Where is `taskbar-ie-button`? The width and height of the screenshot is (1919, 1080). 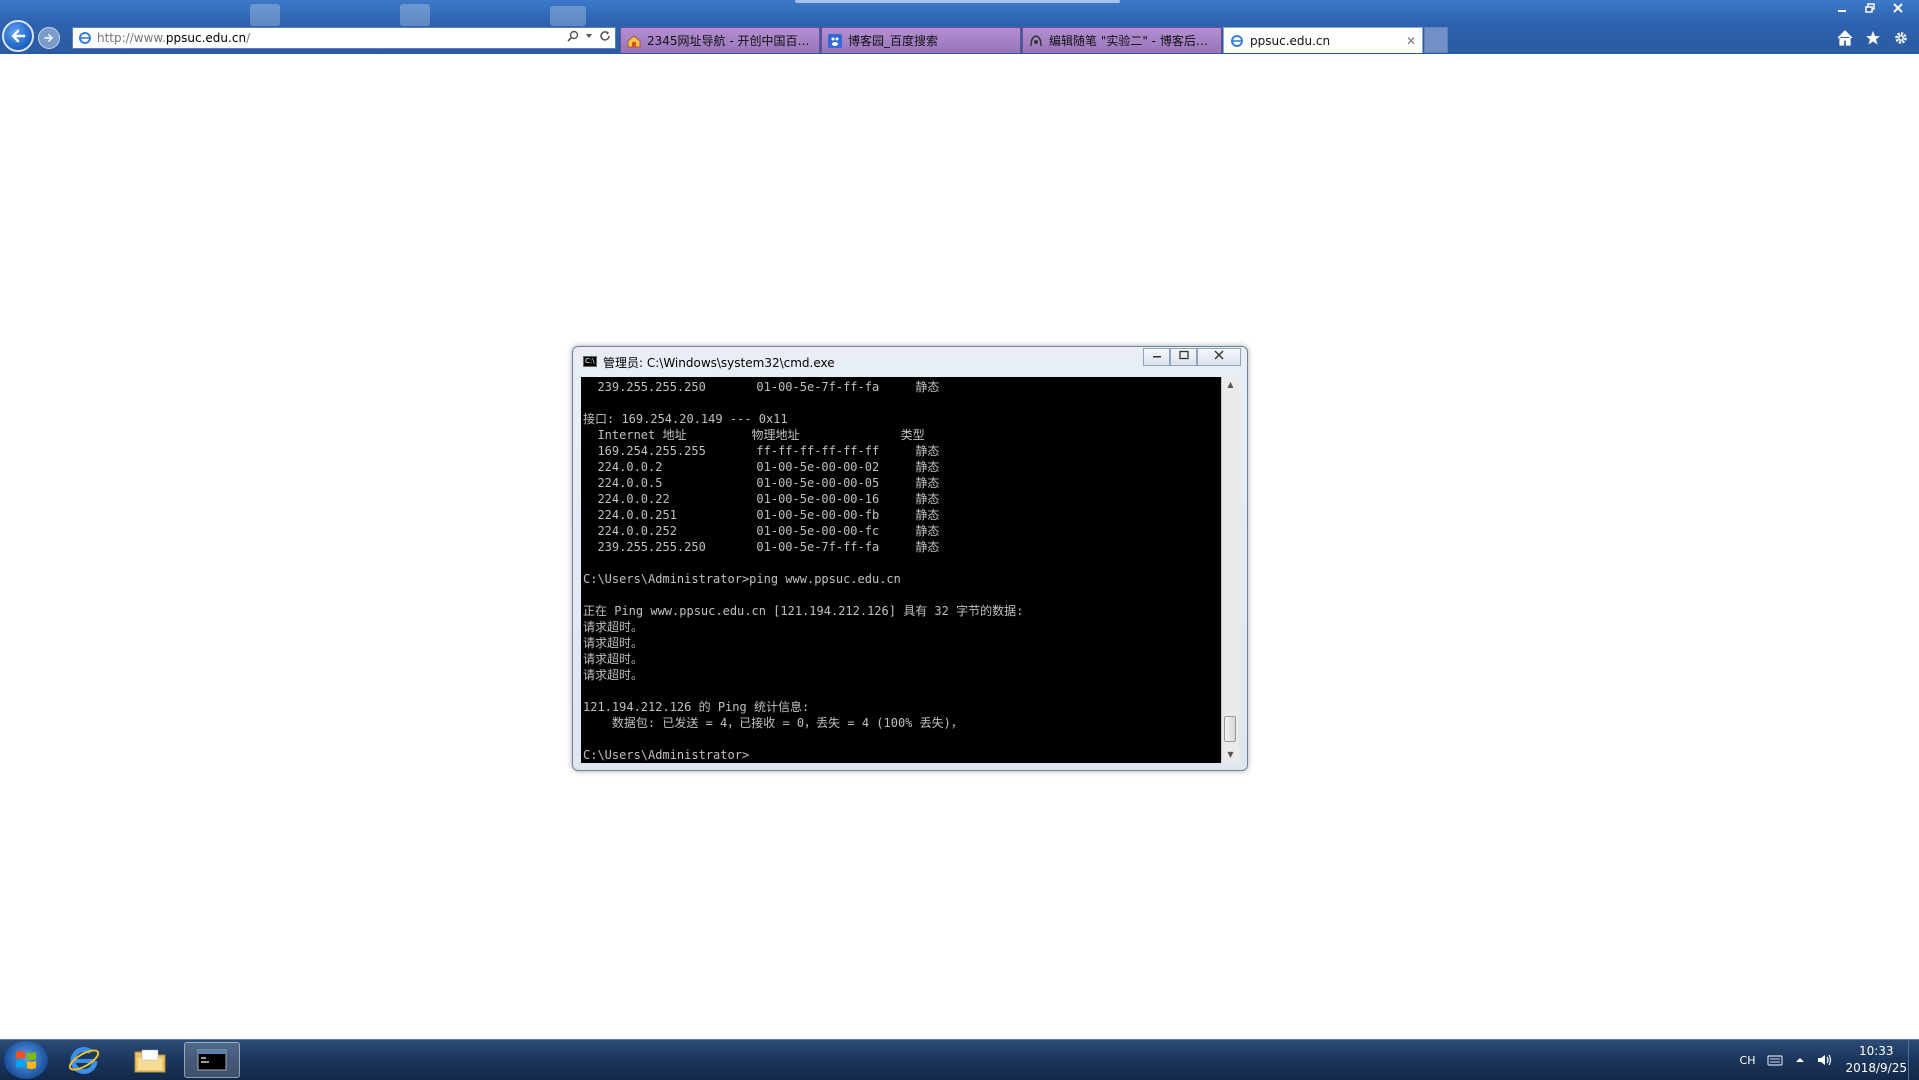 taskbar-ie-button is located at coordinates (84, 1060).